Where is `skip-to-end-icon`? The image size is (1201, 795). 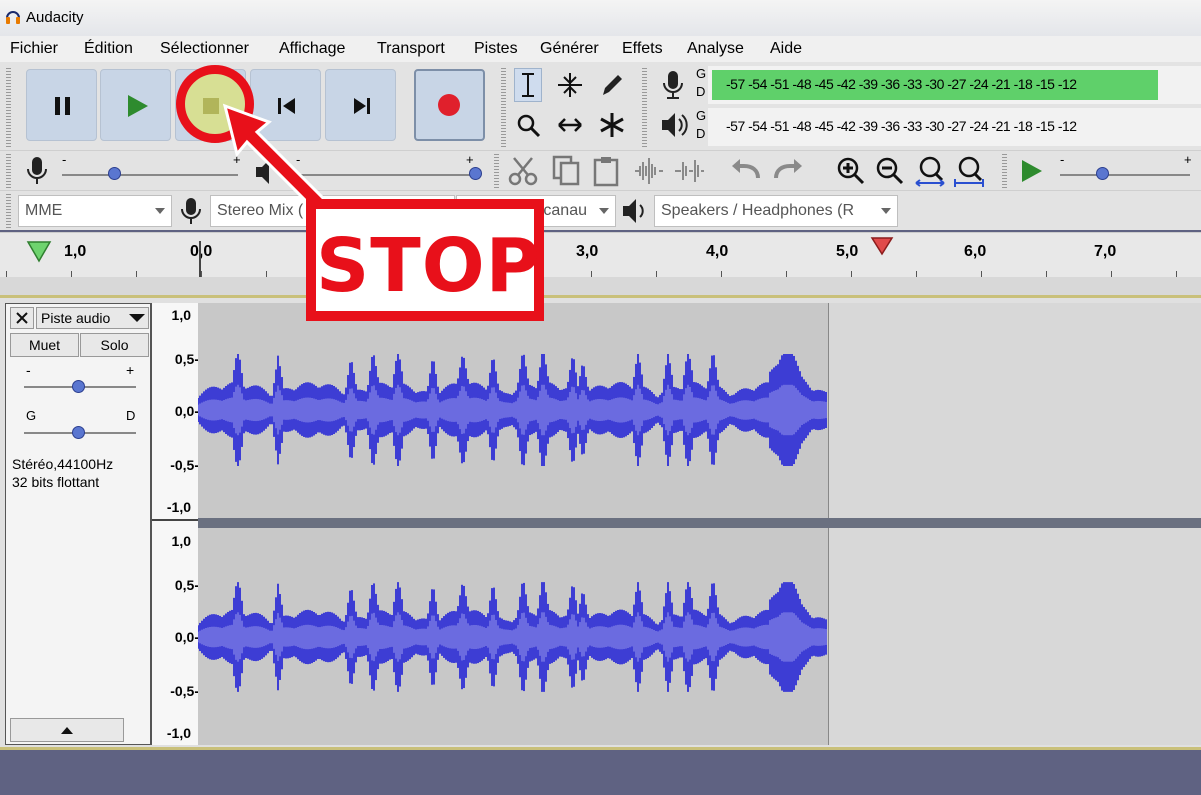 skip-to-end-icon is located at coordinates (362, 106).